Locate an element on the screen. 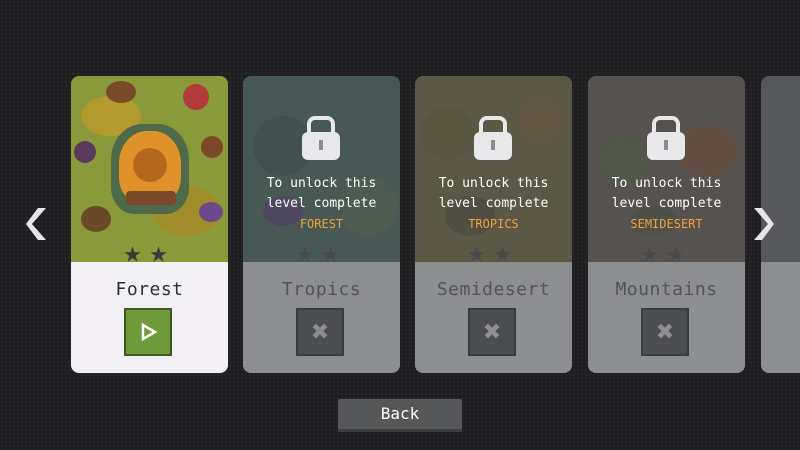 The height and width of the screenshot is (450, 800). level-name: Mountains is located at coordinates (666, 289).